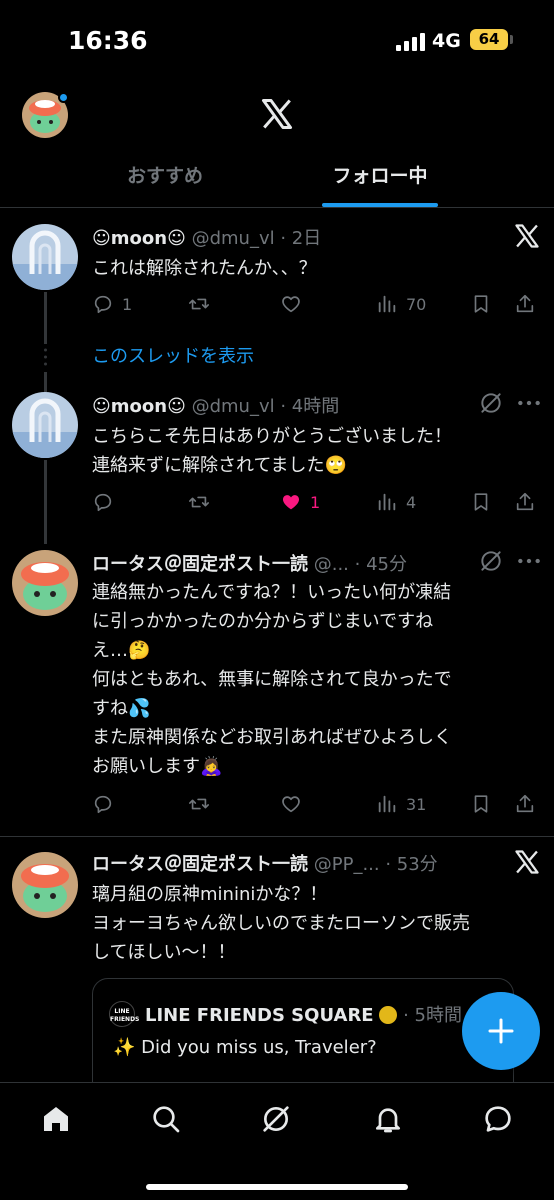 This screenshot has width=554, height=1200. I want to click on author-meta: @dmu_vl · 2日, so click(257, 238).